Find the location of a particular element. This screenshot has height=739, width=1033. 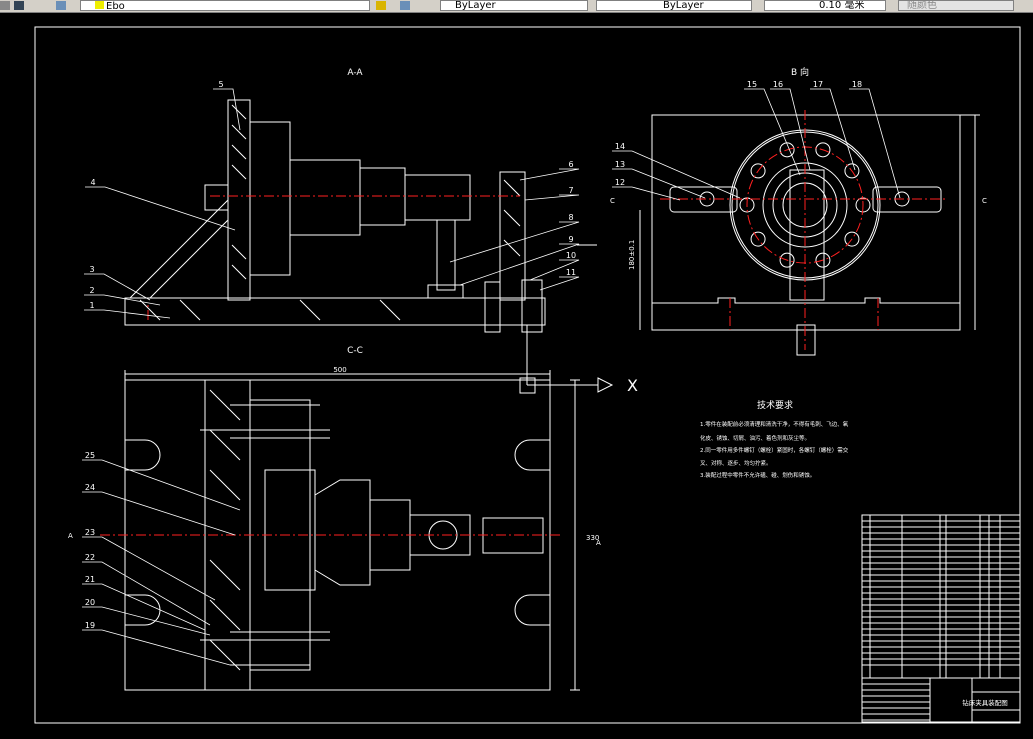

part-label: 14 is located at coordinates (620, 146).